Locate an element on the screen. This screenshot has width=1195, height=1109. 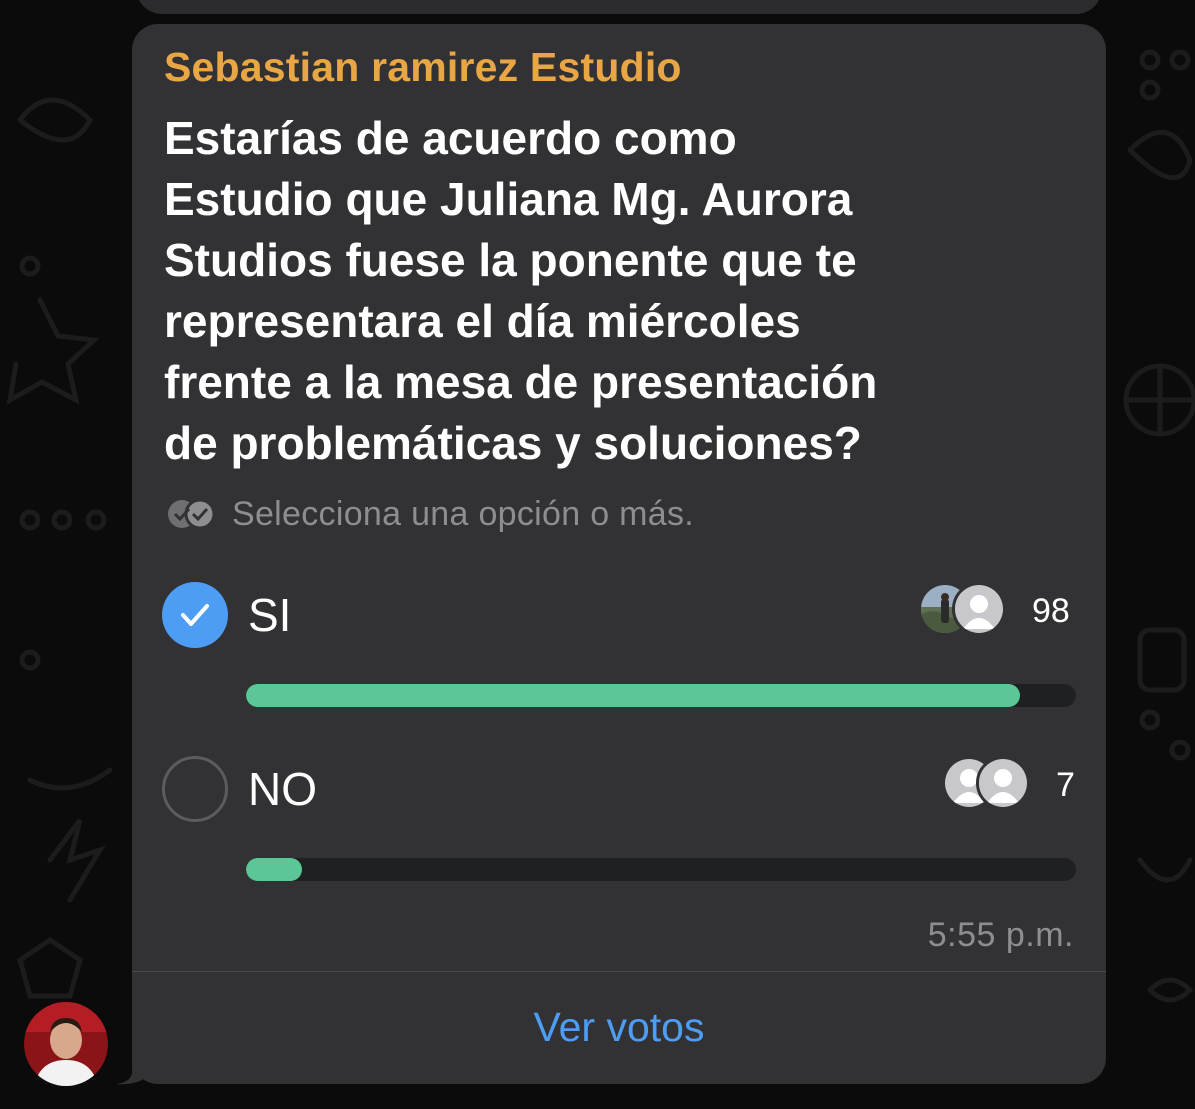
poll-hint: Selecciona una opción o más. is located at coordinates (429, 514).